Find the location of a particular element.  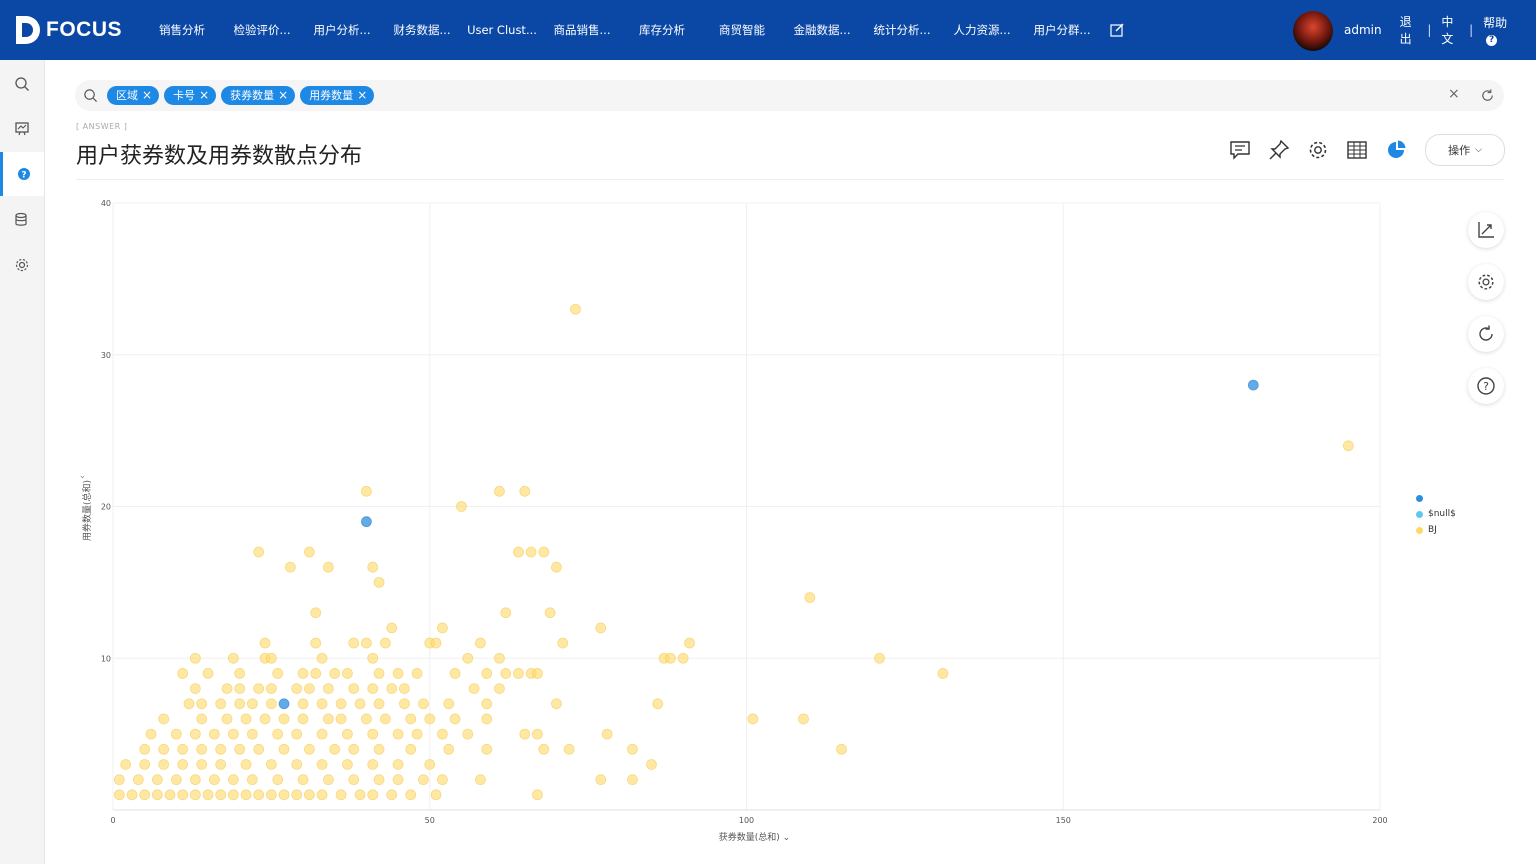

edit-icon is located at coordinates (1117, 30).